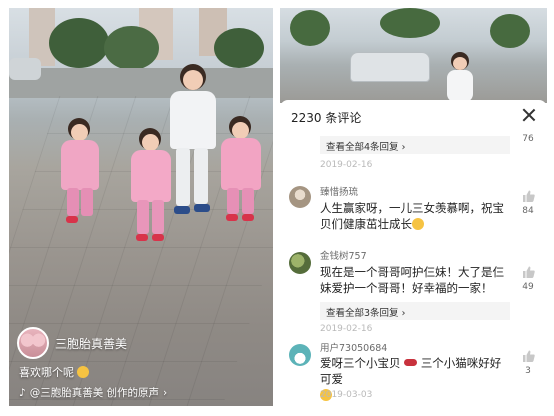 The height and width of the screenshot is (416, 554). What do you see at coordinates (346, 395) in the screenshot?
I see `comment-date: 2019-03-03` at bounding box center [346, 395].